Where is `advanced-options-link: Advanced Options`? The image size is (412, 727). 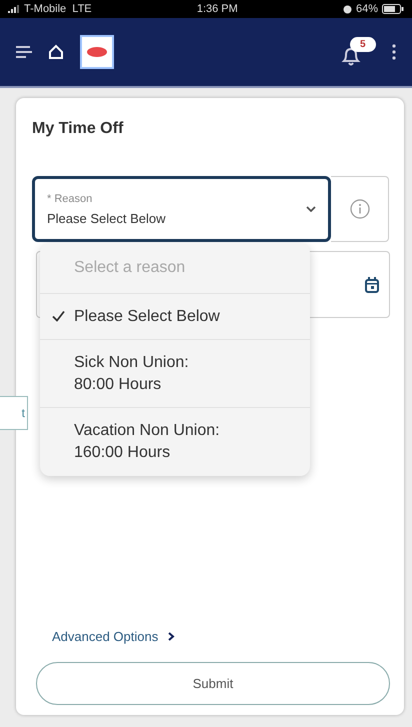 advanced-options-link: Advanced Options is located at coordinates (114, 636).